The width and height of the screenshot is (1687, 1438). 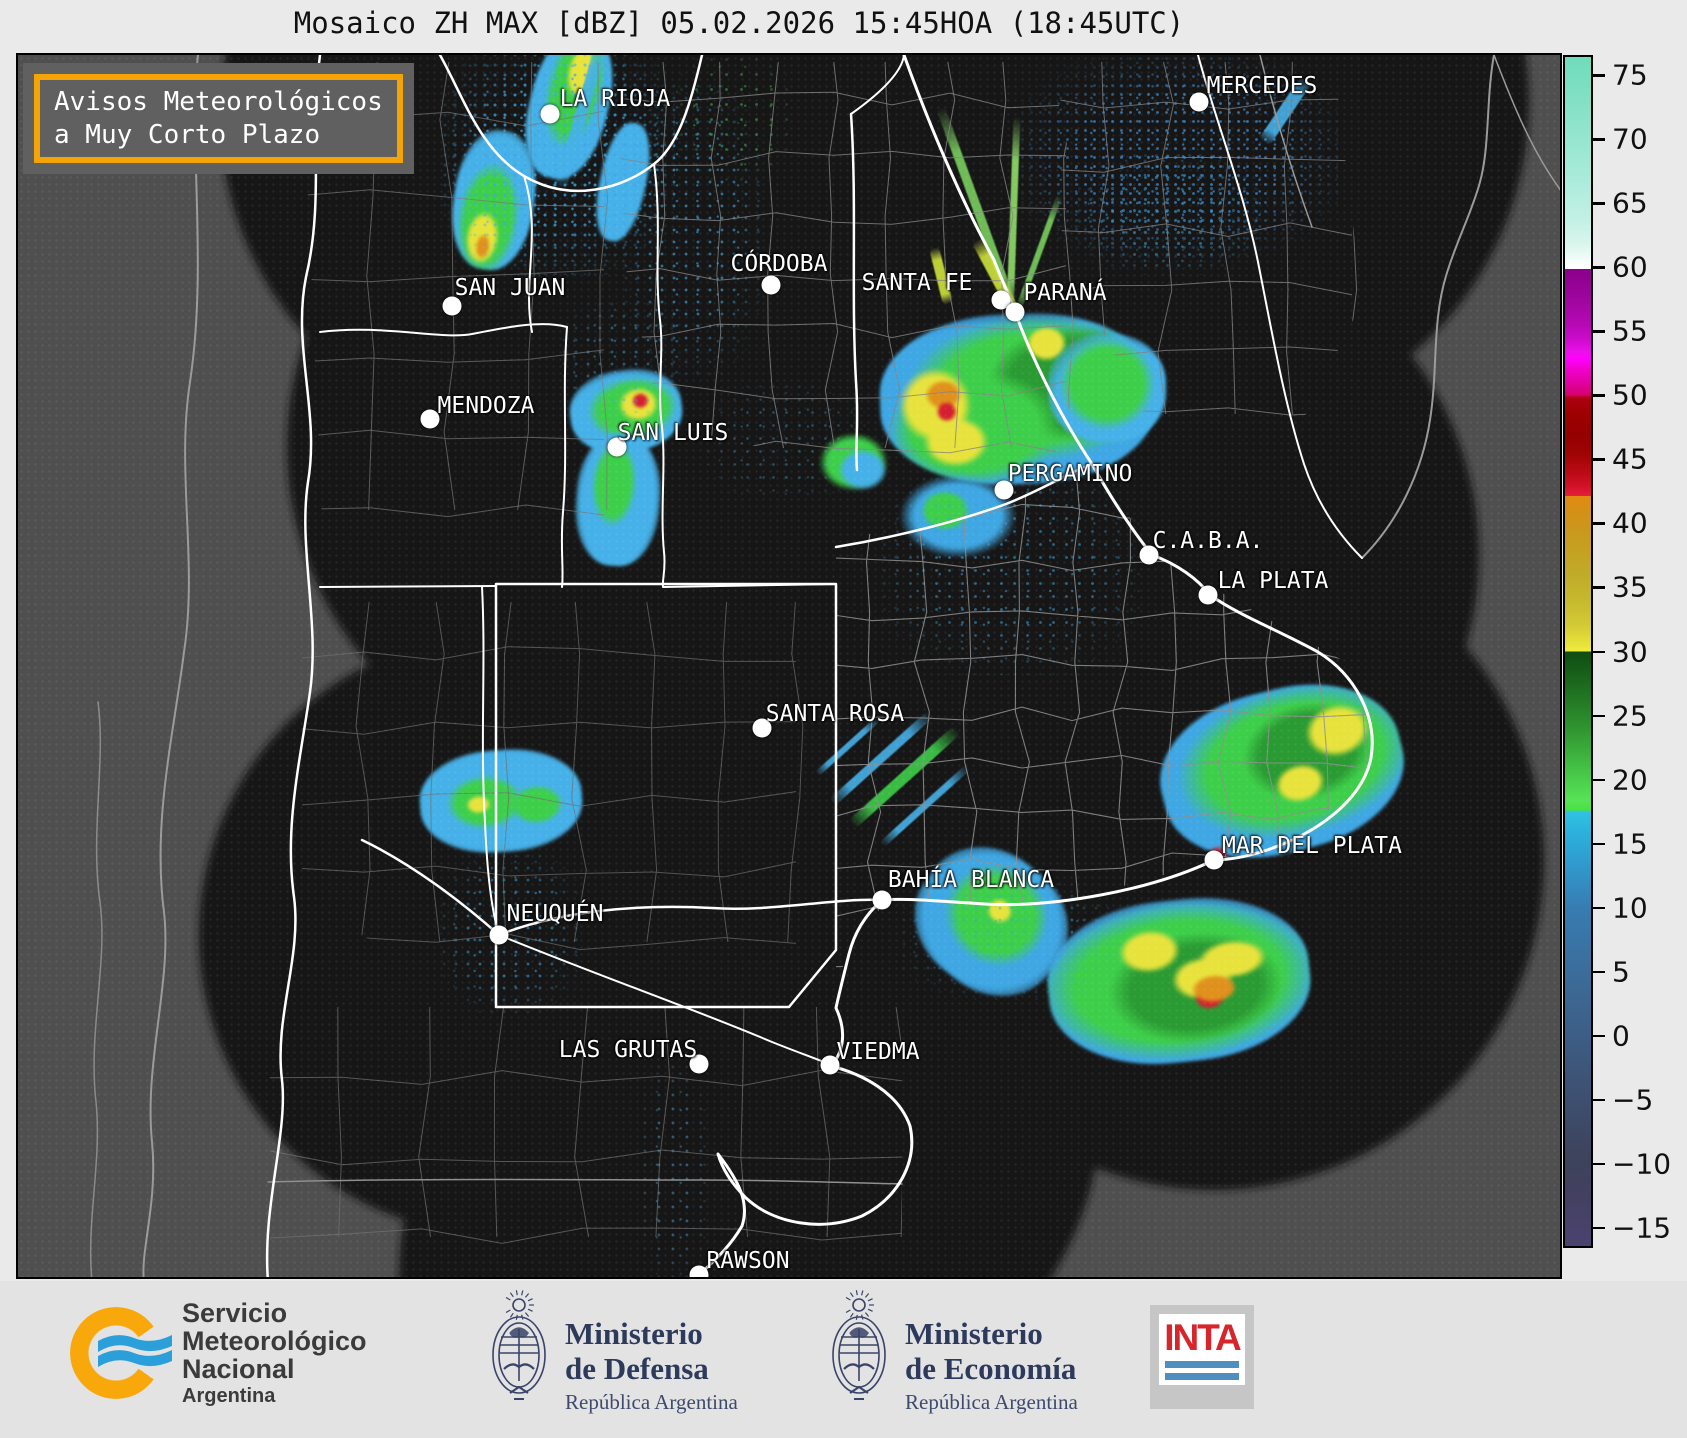 I want to click on smn-line-2: Meteorológico, so click(x=274, y=1341).